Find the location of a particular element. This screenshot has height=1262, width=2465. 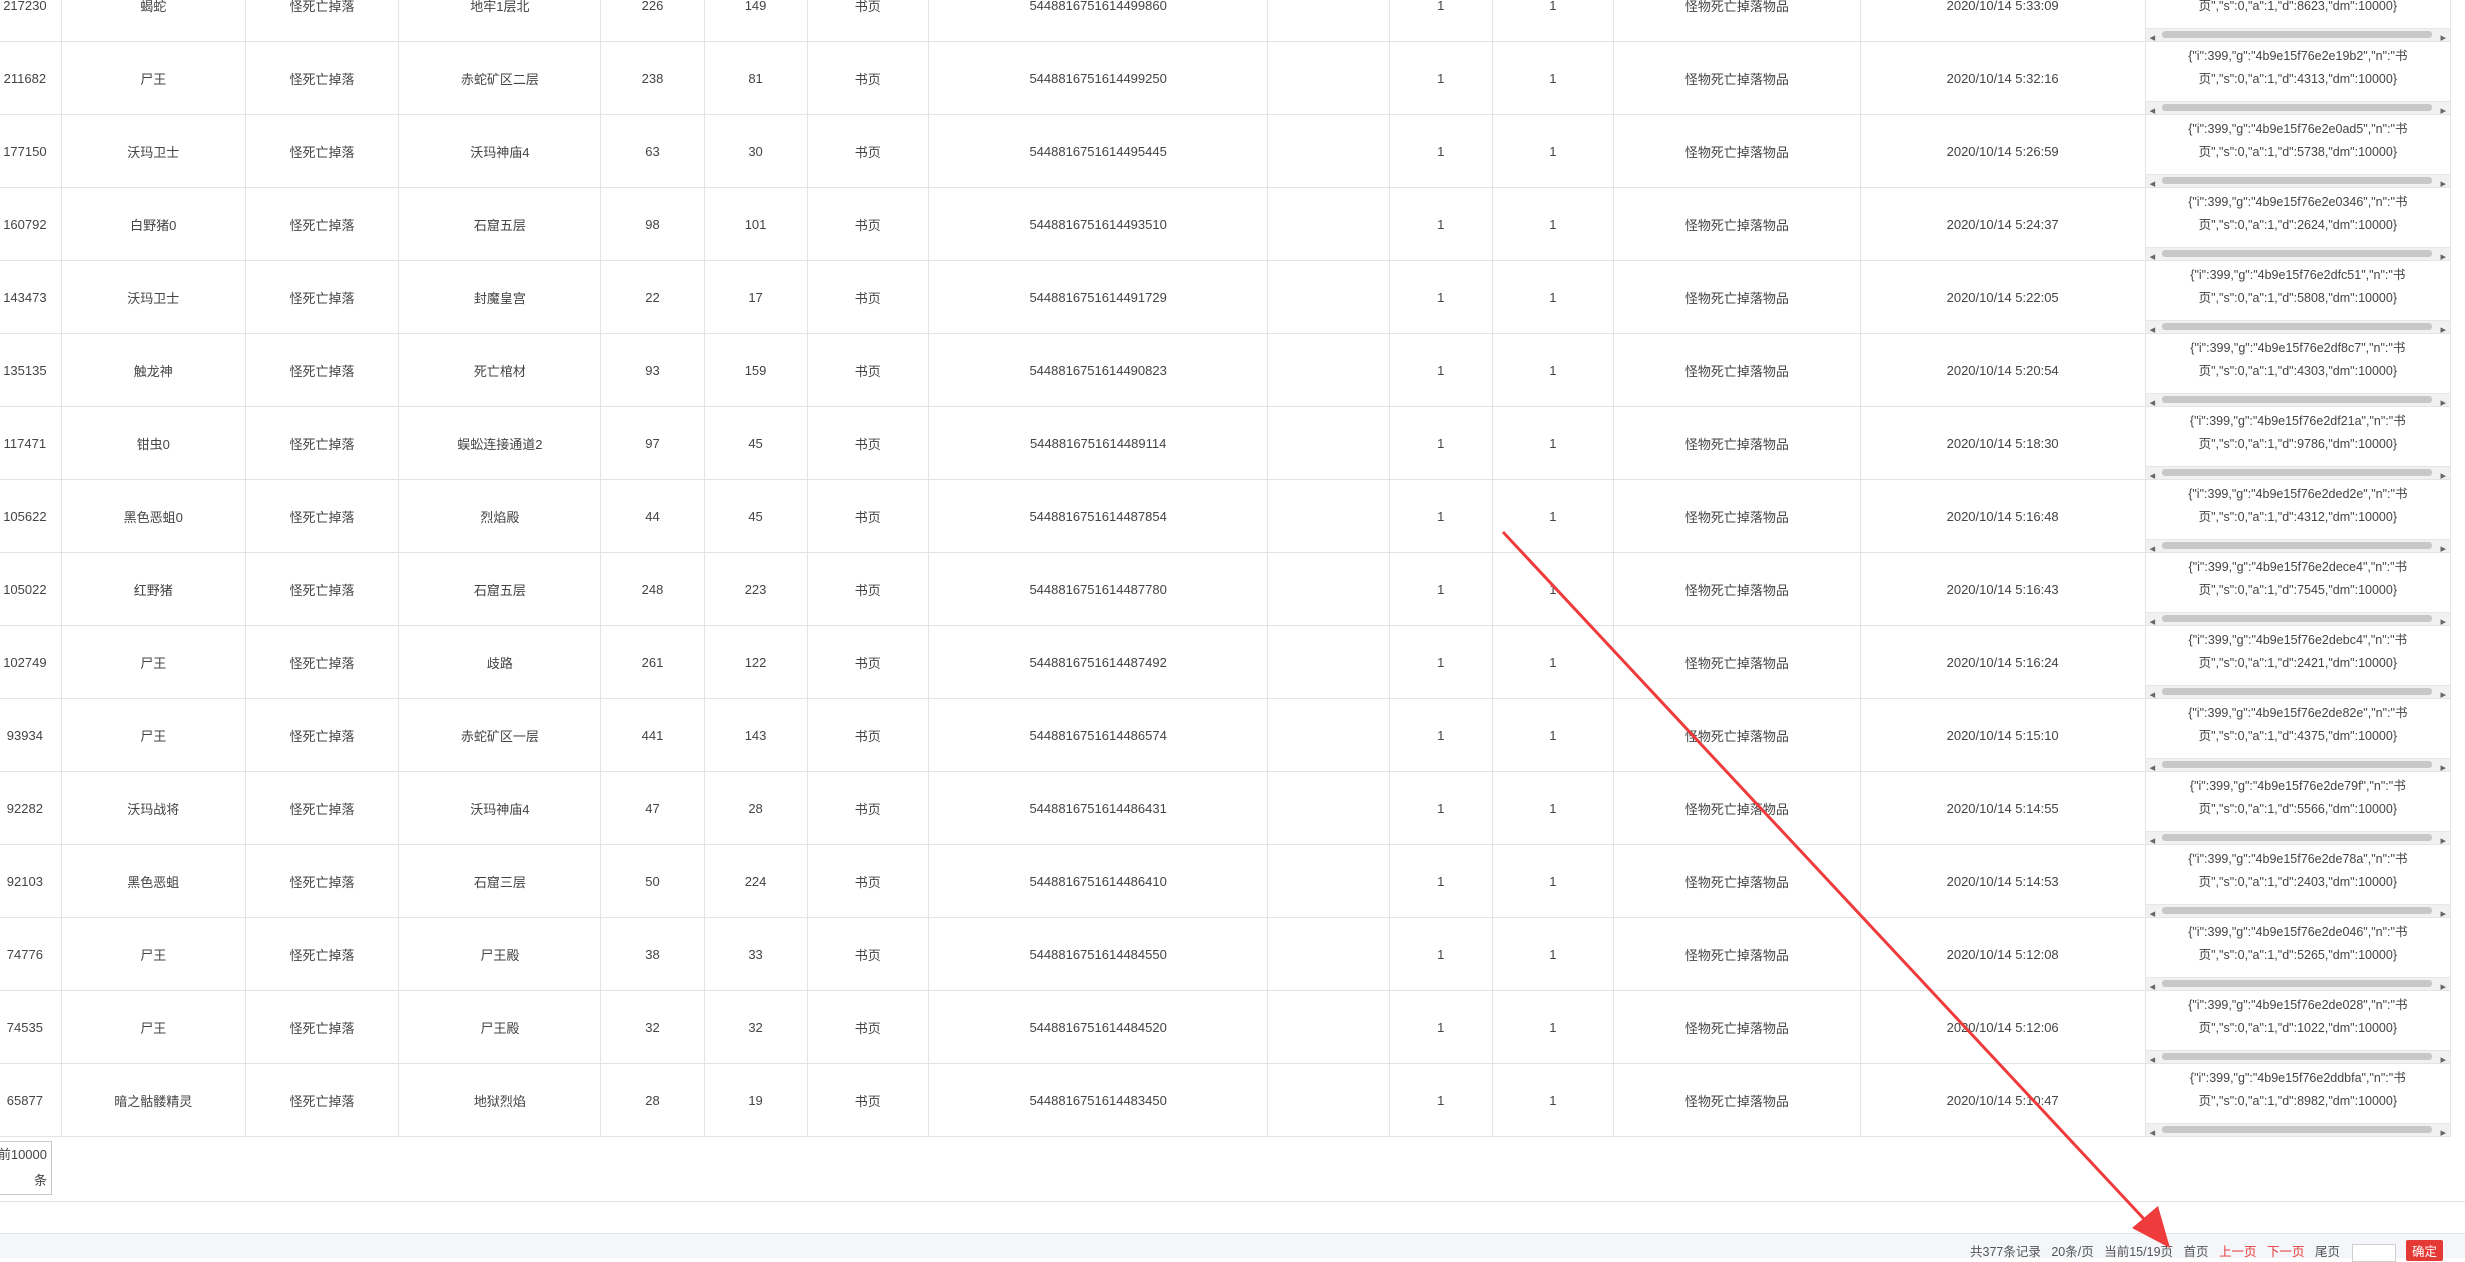

x-cell: 32 is located at coordinates (652, 1027).